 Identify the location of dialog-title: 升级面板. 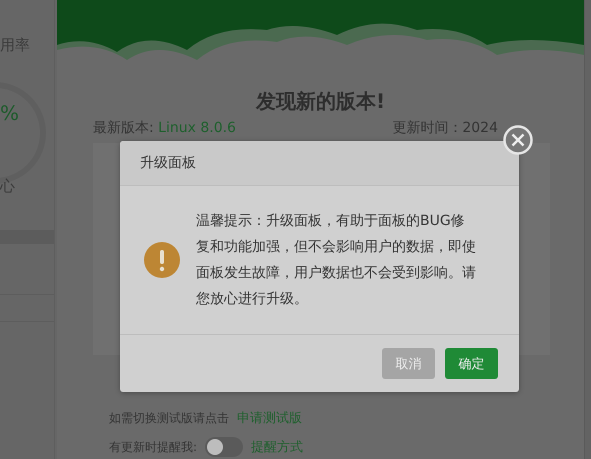
(319, 163).